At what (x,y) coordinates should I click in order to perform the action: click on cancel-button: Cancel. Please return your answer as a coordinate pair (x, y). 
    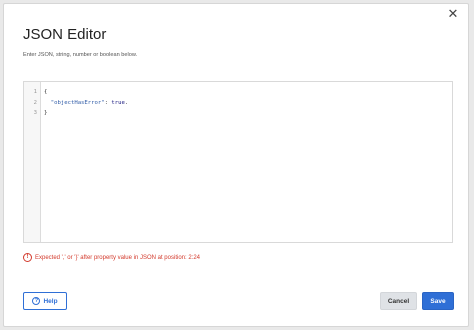
    Looking at the image, I should click on (398, 301).